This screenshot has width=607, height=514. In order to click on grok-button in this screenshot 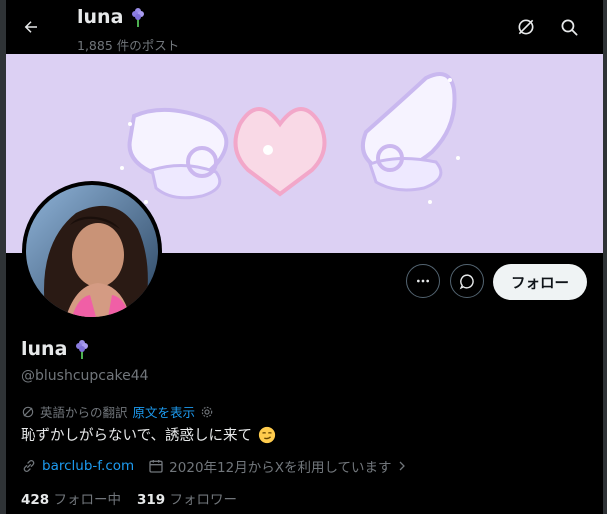, I will do `click(526, 27)`.